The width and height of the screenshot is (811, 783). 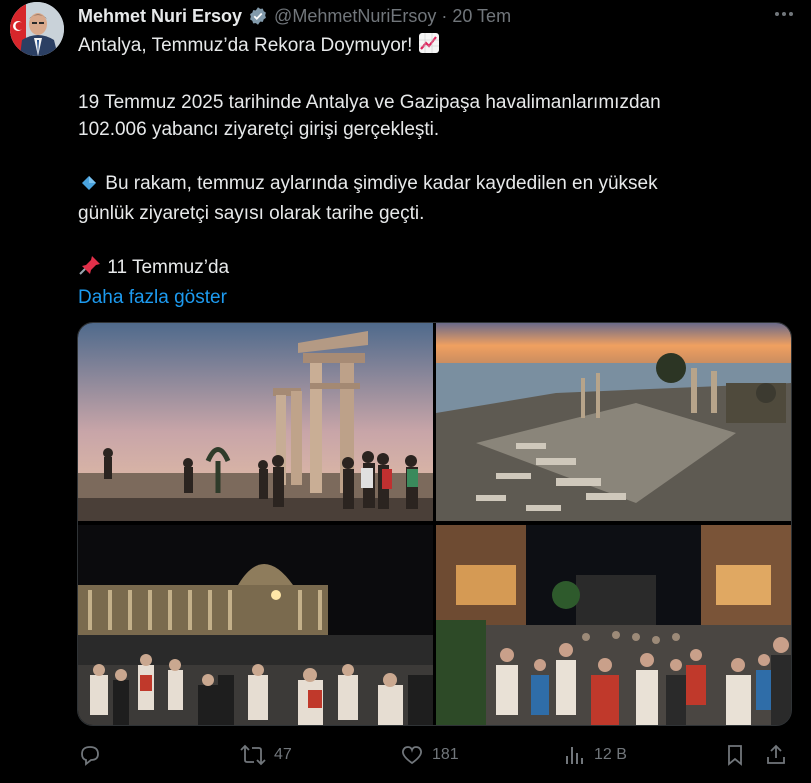 I want to click on heart-icon, so click(x=412, y=755).